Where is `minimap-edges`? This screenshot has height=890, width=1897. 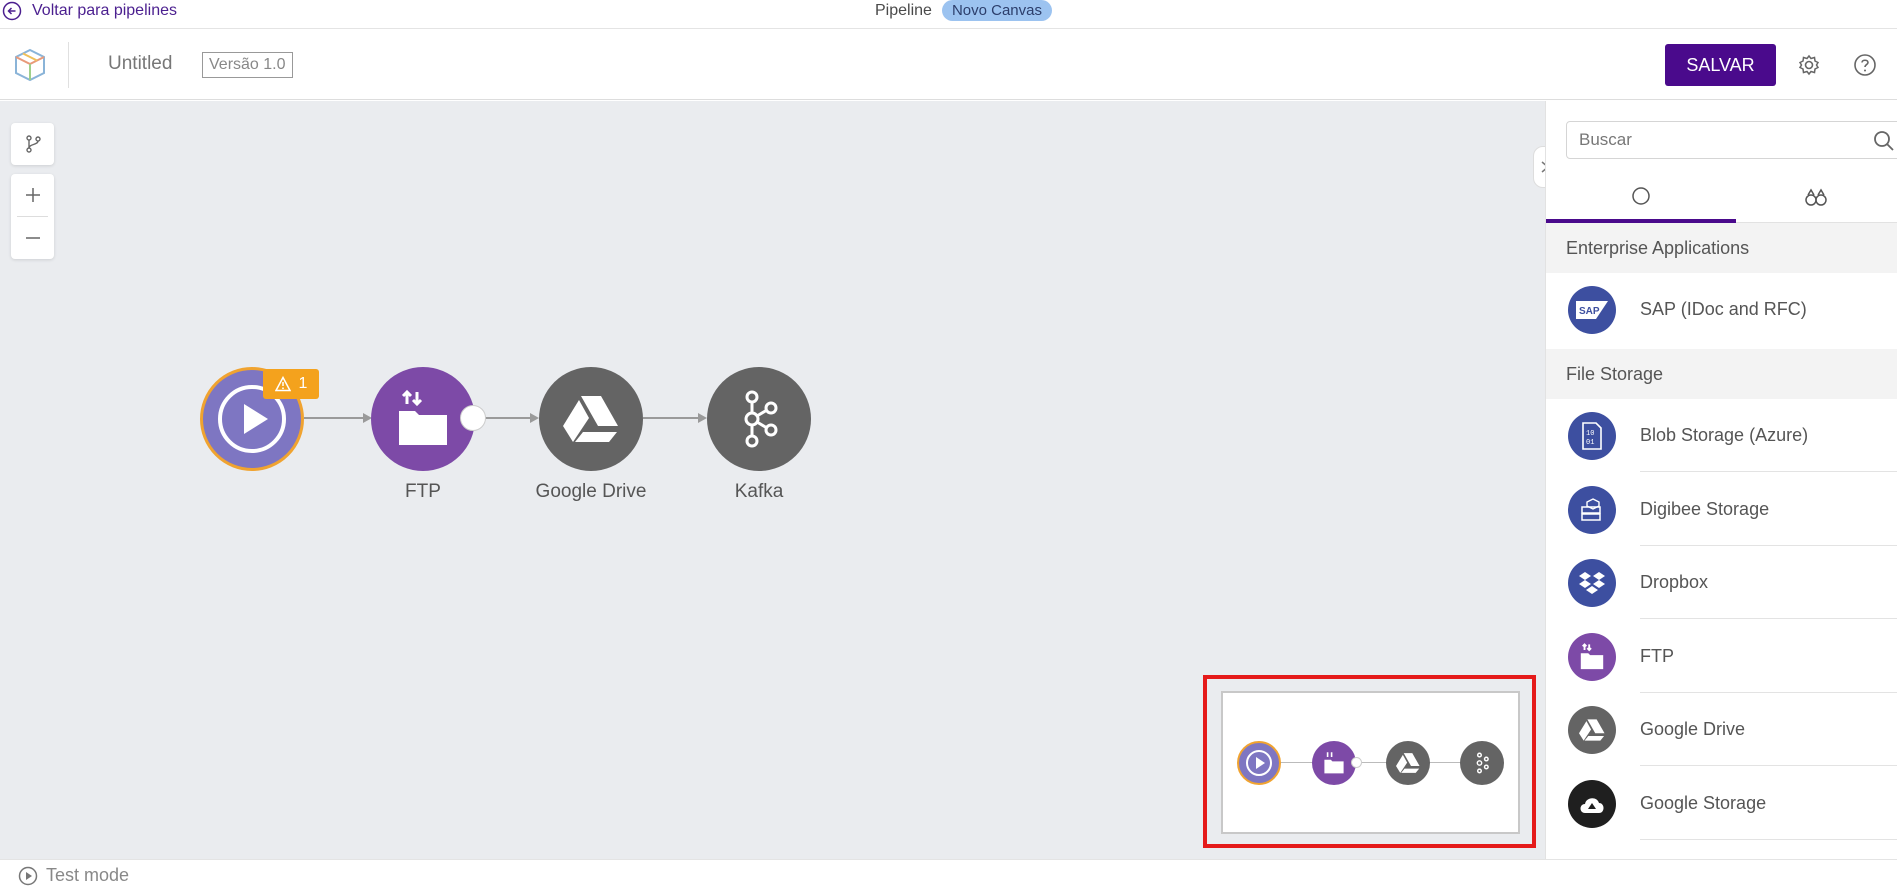 minimap-edges is located at coordinates (1371, 762).